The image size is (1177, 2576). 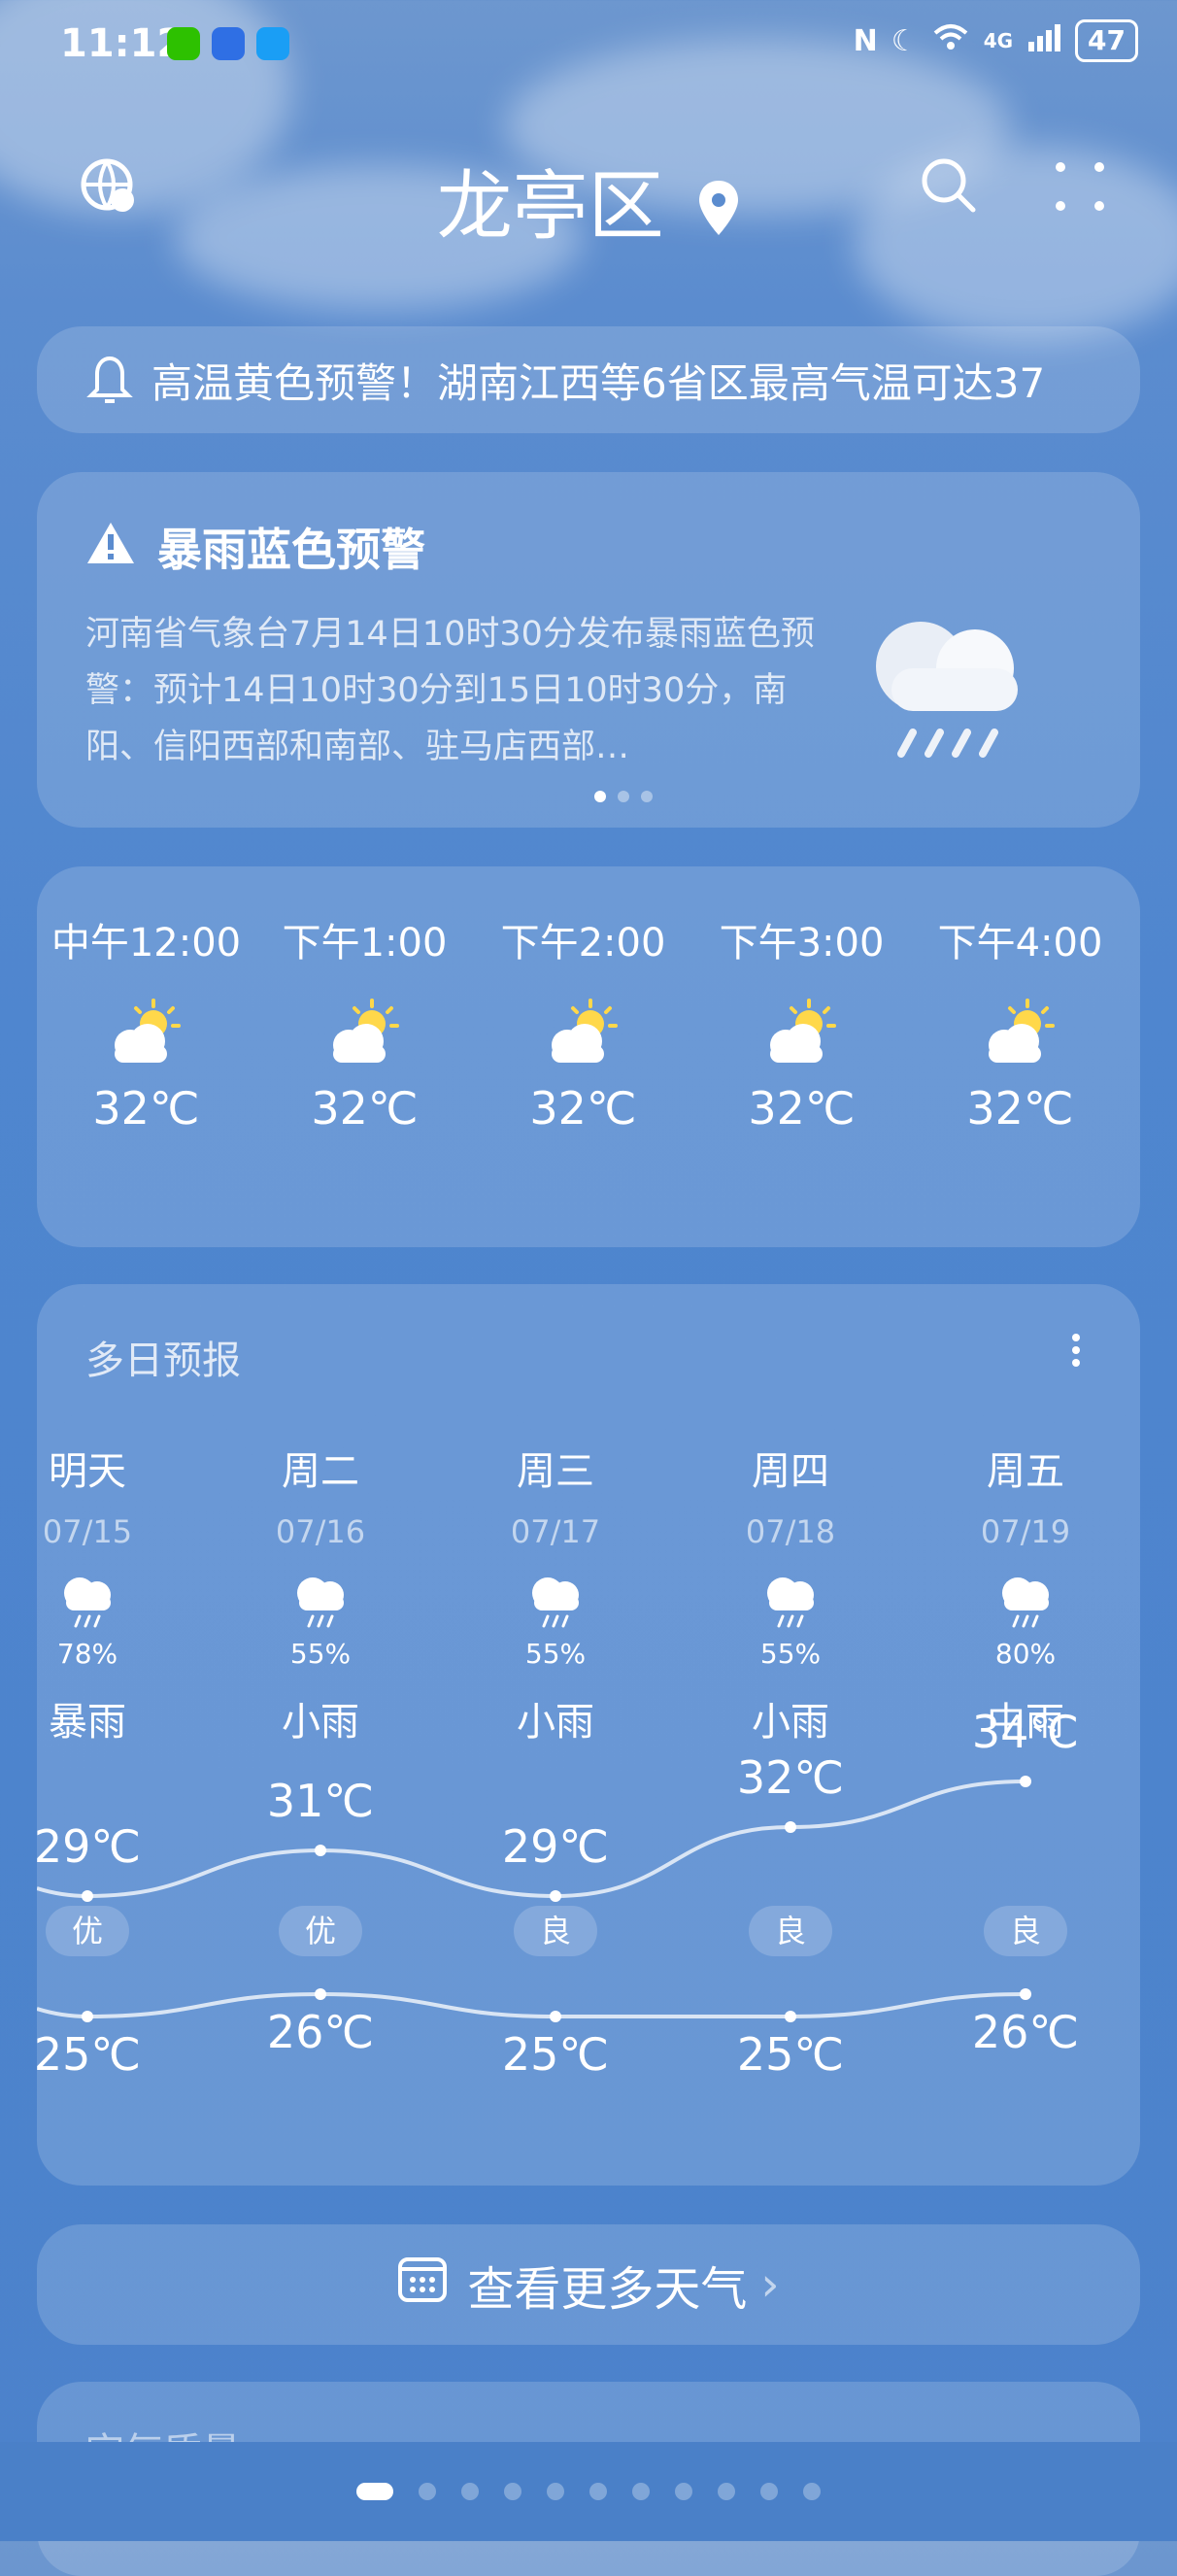 I want to click on hourly-item: 下午3:00 32℃, so click(x=801, y=1023).